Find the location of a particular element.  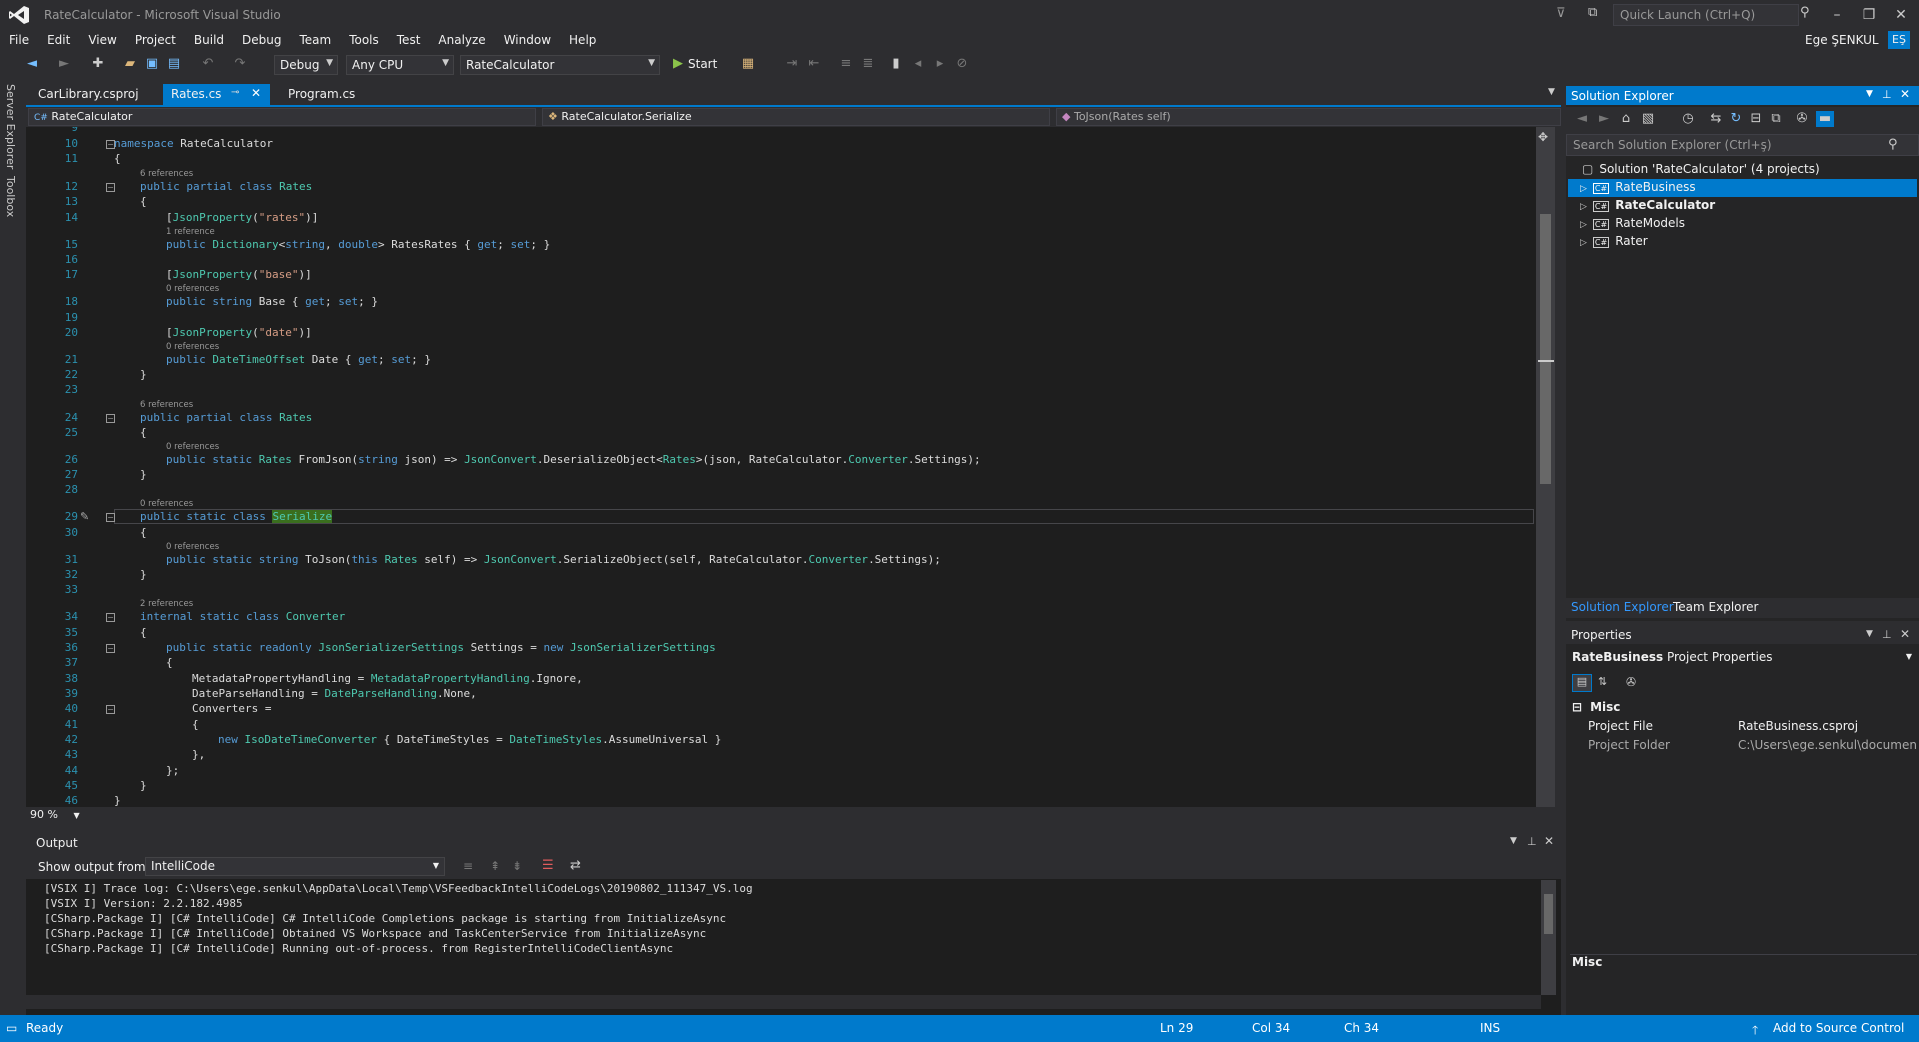

uncomment-icon: ≣ is located at coordinates (868, 64).